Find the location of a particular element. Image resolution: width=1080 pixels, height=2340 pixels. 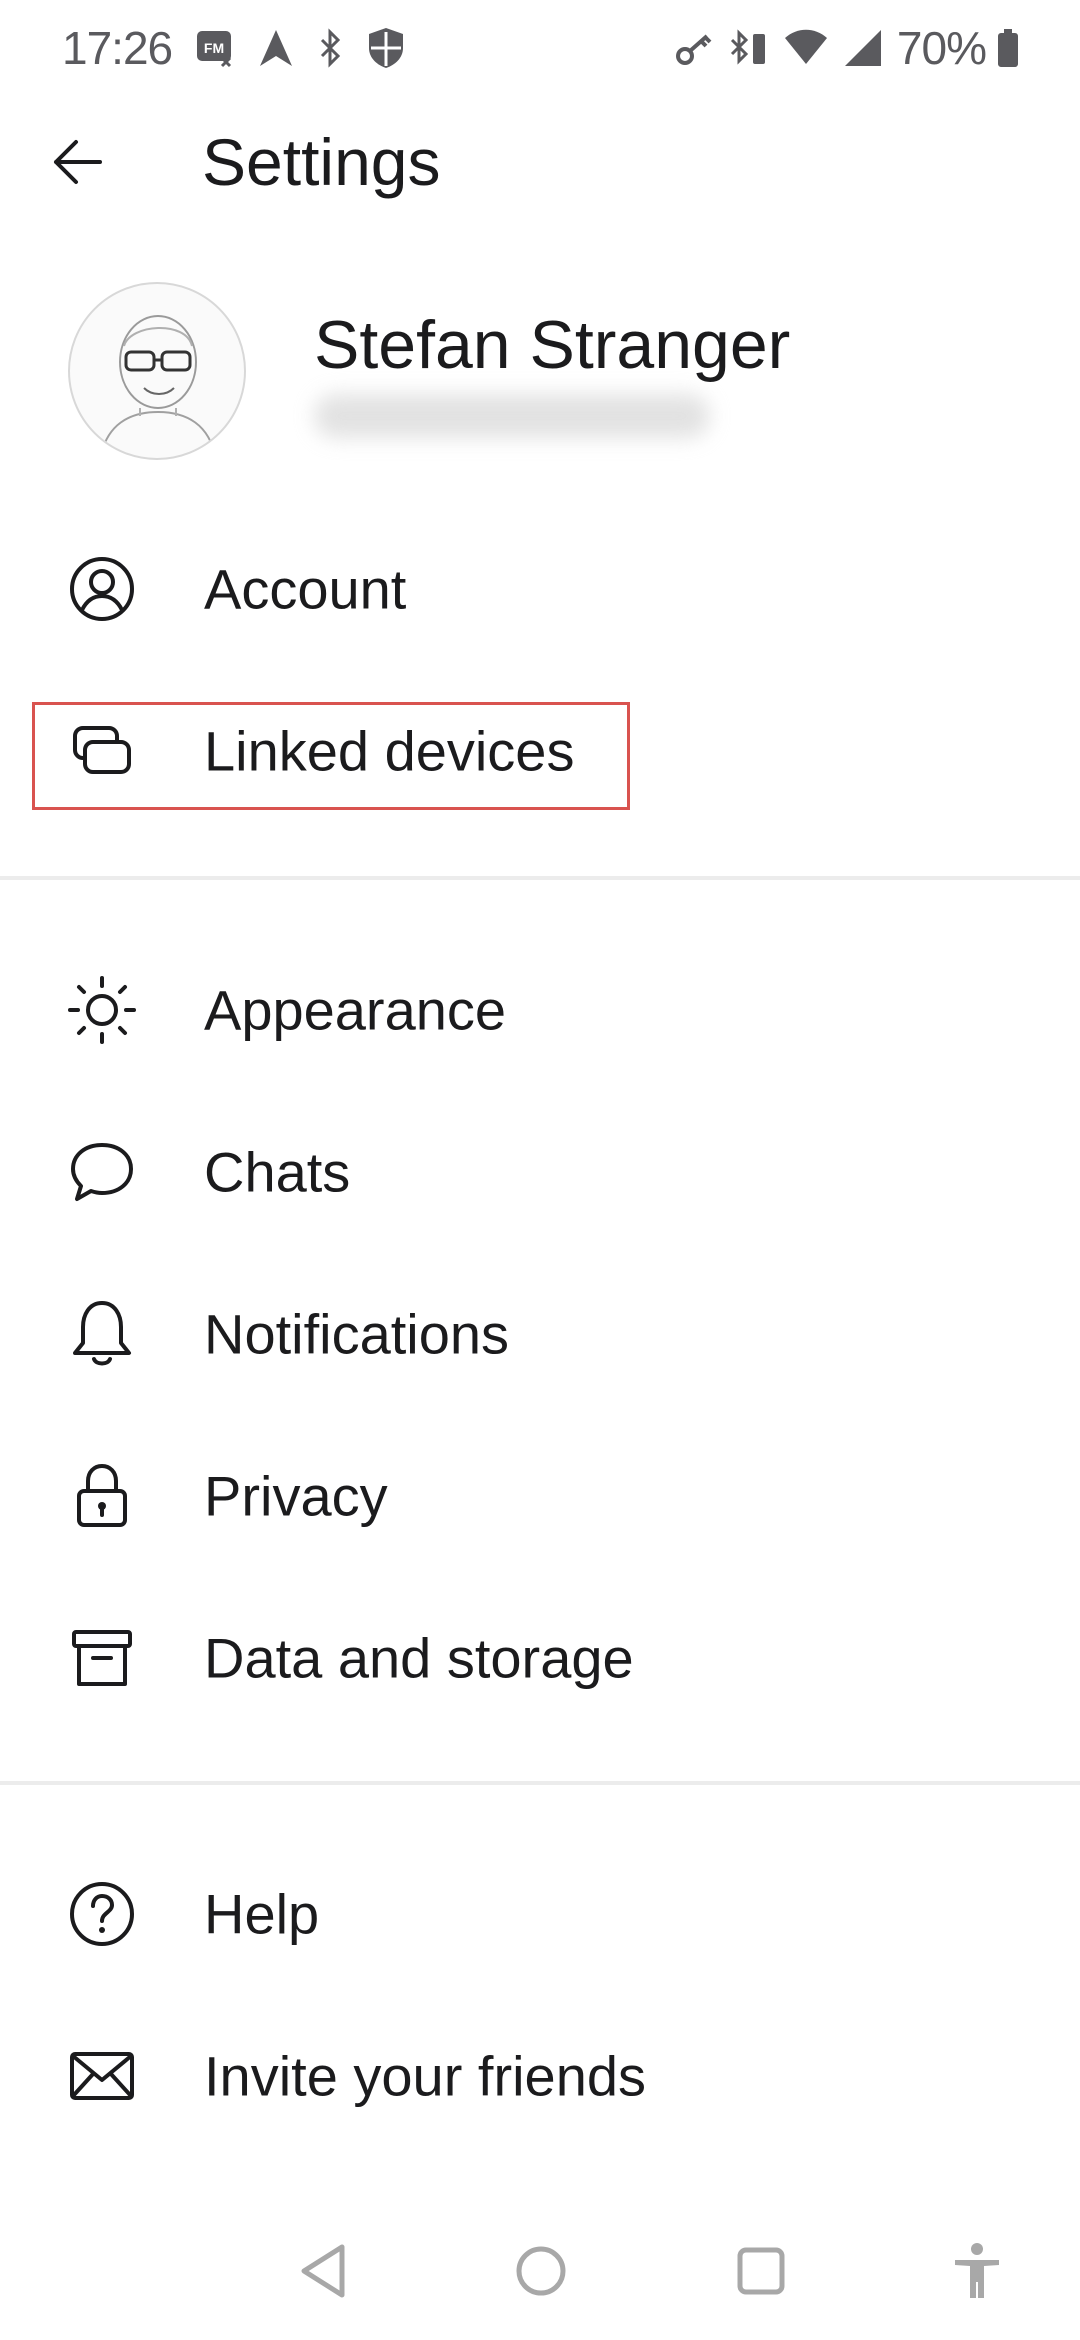

menu-item-privacy: Privacy is located at coordinates (540, 1496).